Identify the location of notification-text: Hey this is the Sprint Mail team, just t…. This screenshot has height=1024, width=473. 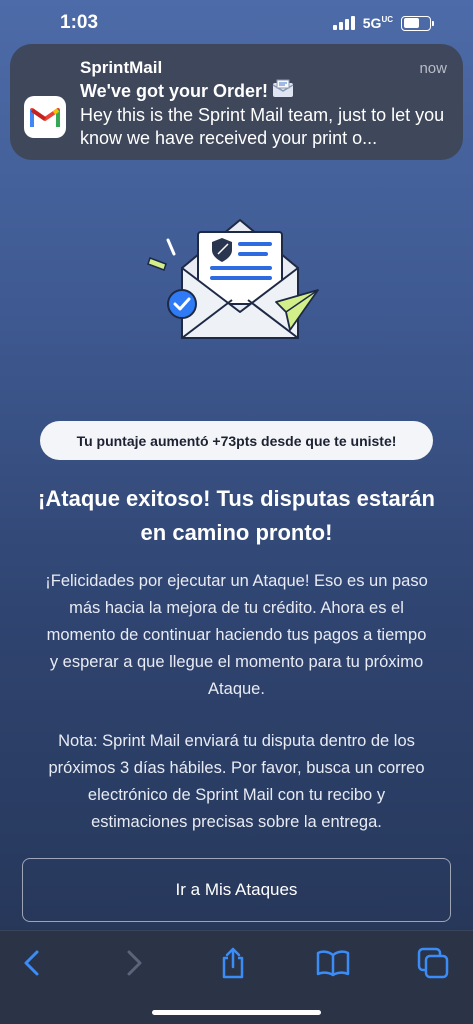
(262, 126).